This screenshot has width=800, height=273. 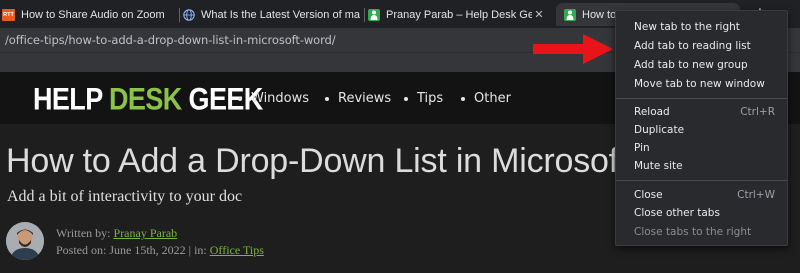 I want to click on shortcut-label: Ctrl+W, so click(x=756, y=195).